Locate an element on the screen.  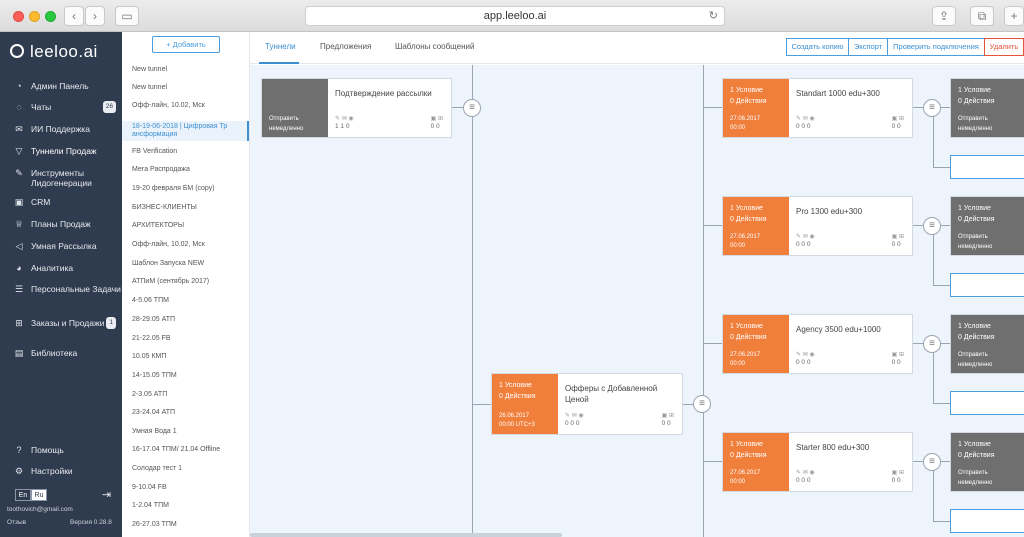
tunnel-list-item: 4-5.06 ТПМ is located at coordinates (185, 301).